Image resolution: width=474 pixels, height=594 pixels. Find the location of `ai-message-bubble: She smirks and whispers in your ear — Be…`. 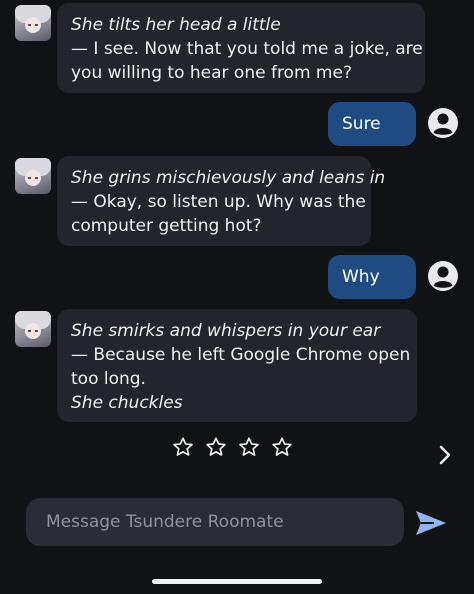

ai-message-bubble: She smirks and whispers in your ear — Be… is located at coordinates (237, 365).